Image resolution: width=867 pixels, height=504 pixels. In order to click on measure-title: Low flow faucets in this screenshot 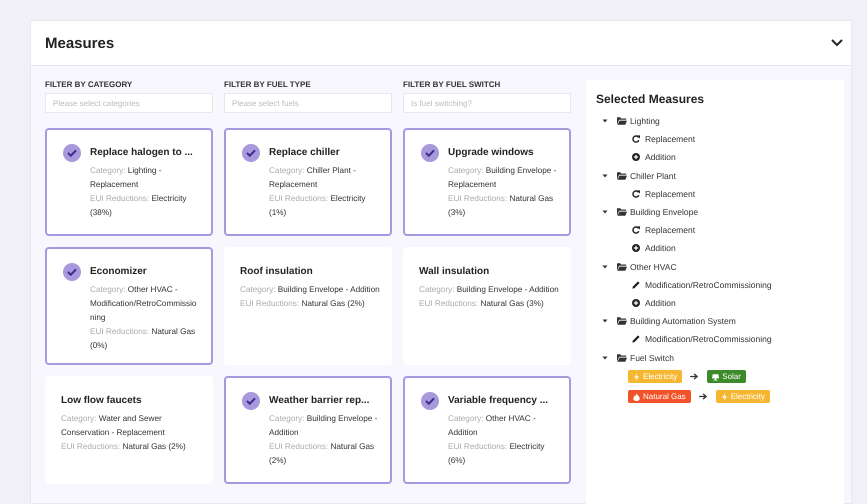, I will do `click(102, 400)`.